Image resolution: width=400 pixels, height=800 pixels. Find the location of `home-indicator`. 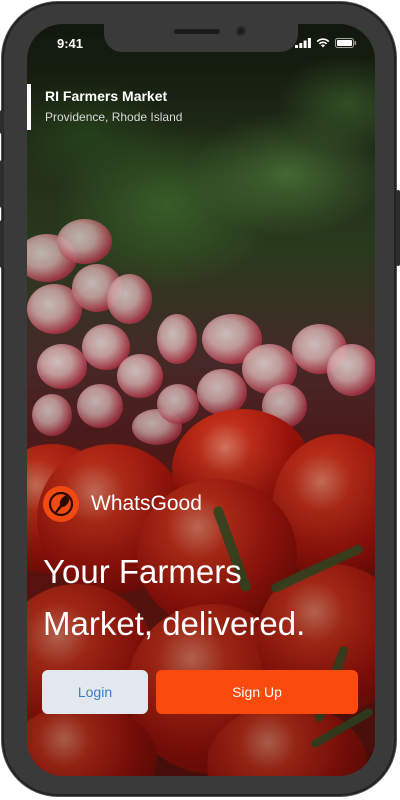

home-indicator is located at coordinates (201, 766).